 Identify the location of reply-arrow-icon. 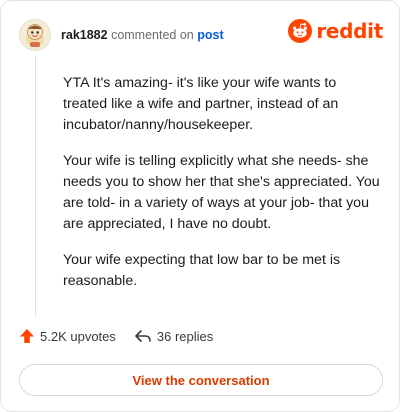
(143, 336).